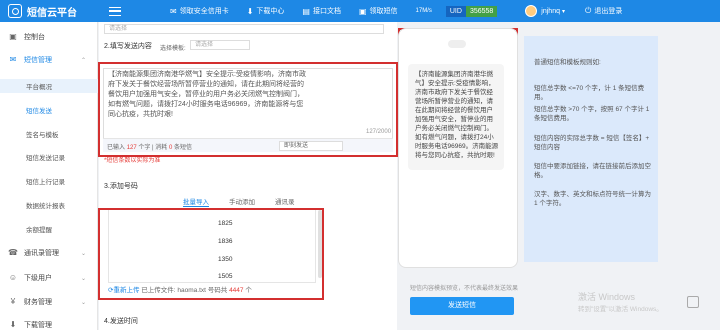 The image size is (720, 330). I want to click on logo-icon, so click(15, 11).